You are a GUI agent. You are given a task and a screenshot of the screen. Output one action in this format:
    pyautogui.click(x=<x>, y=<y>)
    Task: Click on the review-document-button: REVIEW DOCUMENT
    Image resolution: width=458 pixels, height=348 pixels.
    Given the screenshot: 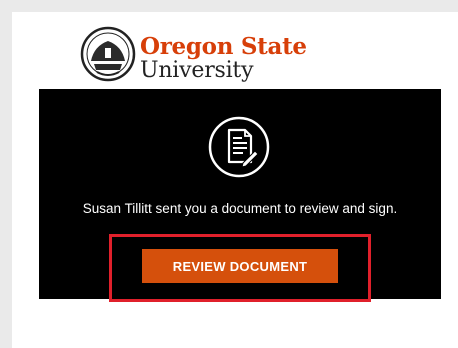 What is the action you would take?
    pyautogui.click(x=240, y=266)
    